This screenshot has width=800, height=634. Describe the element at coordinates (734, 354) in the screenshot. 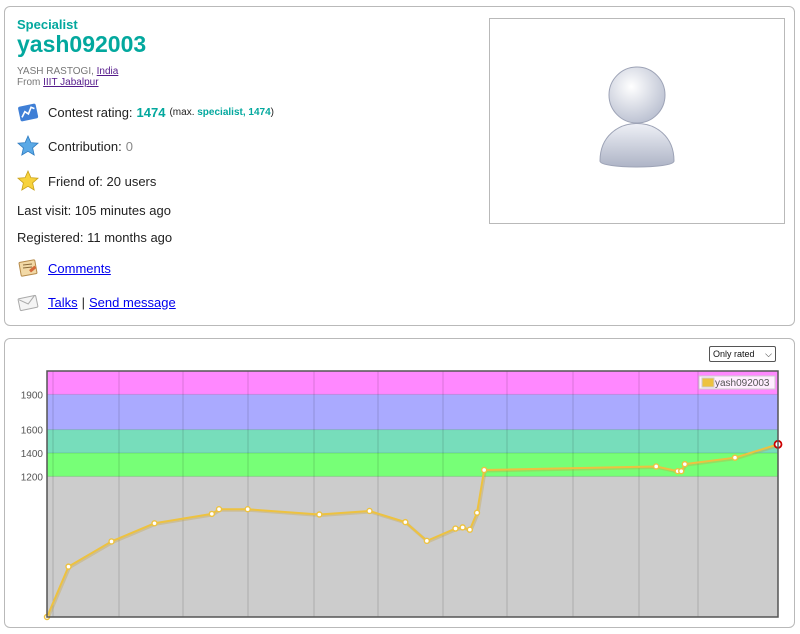

I see `graph-filter-value: Only rated` at that location.